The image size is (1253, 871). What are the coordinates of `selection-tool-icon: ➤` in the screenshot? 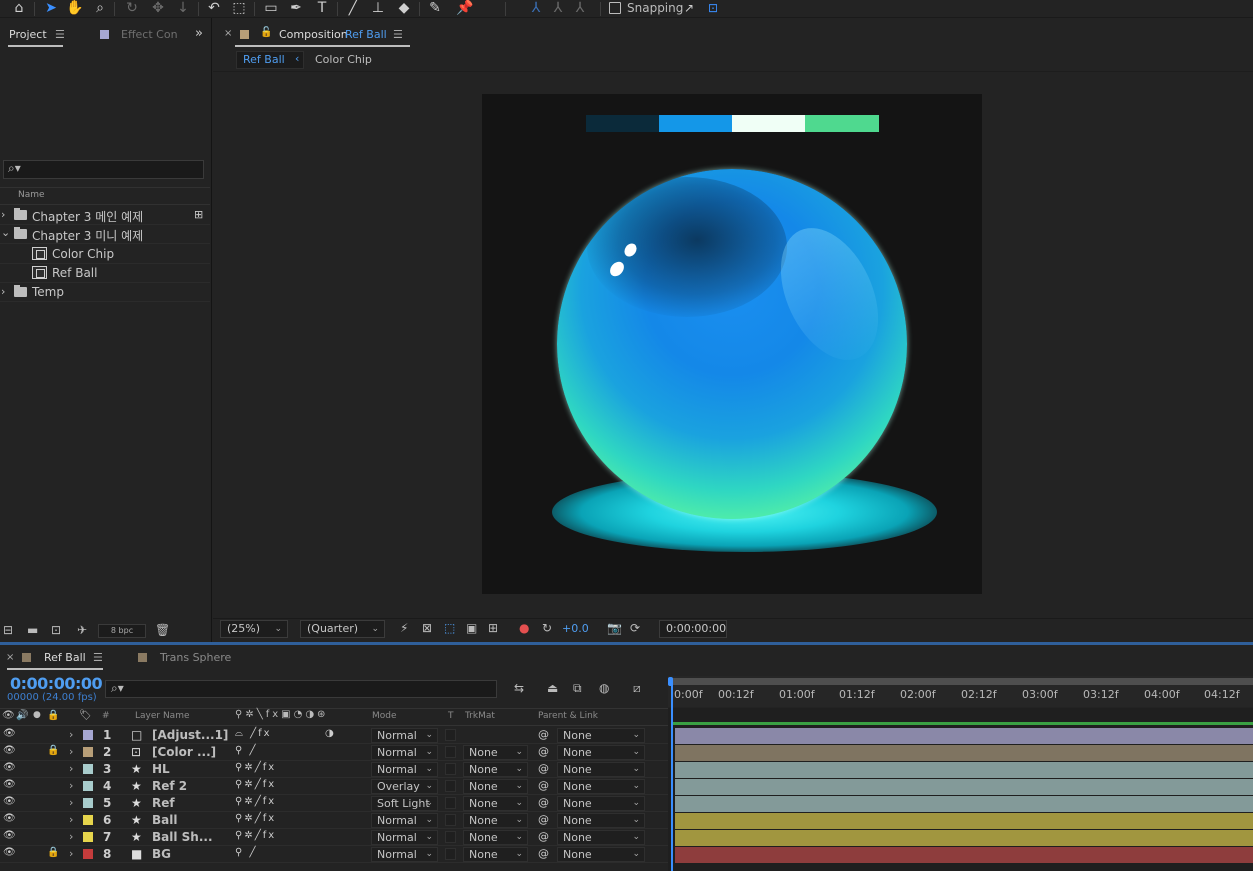 It's located at (51, 8).